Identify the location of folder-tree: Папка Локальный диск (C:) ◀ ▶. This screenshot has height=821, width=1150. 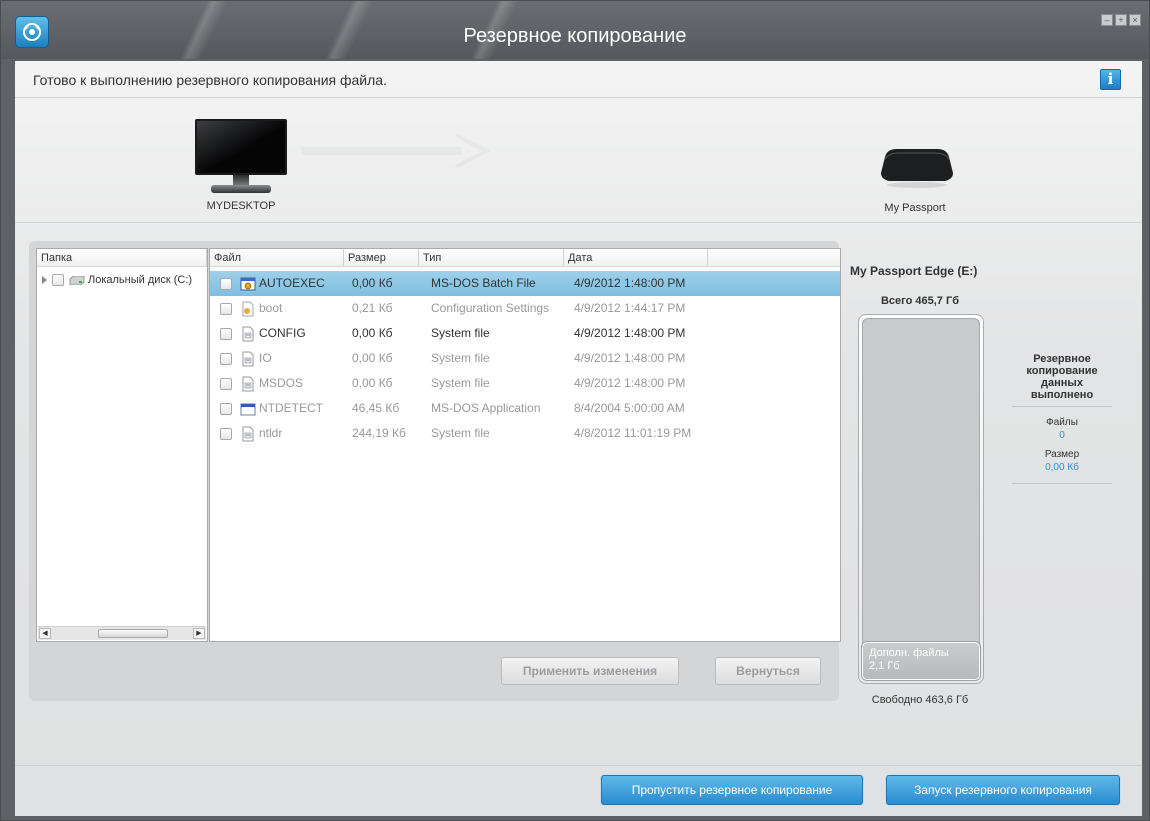
(122, 445).